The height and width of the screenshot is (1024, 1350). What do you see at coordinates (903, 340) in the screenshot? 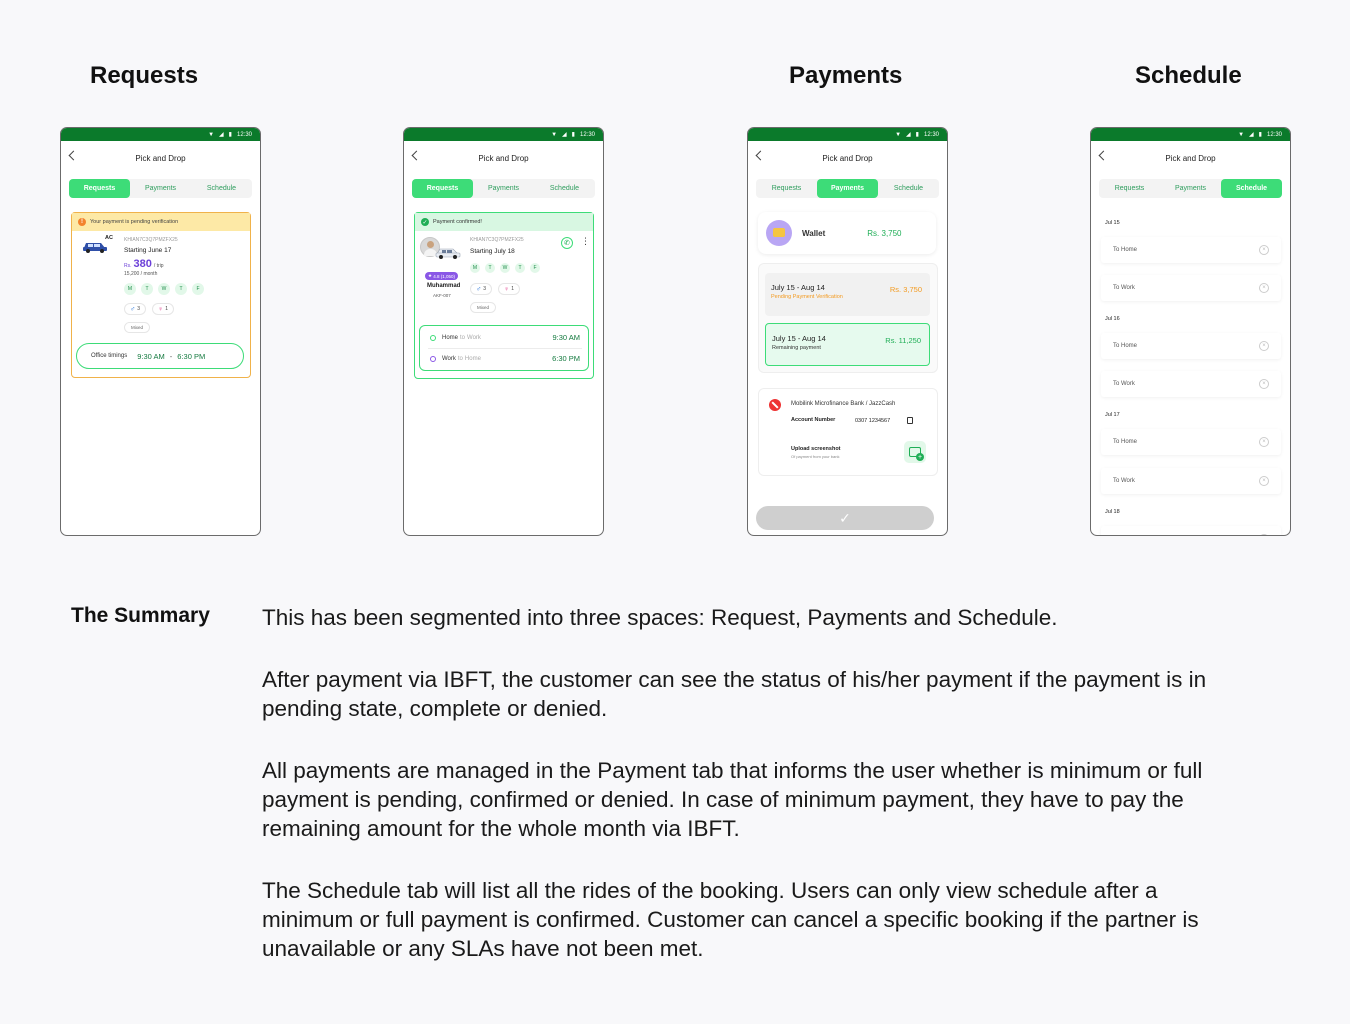
I see `payment-amount: Rs. 11,250` at bounding box center [903, 340].